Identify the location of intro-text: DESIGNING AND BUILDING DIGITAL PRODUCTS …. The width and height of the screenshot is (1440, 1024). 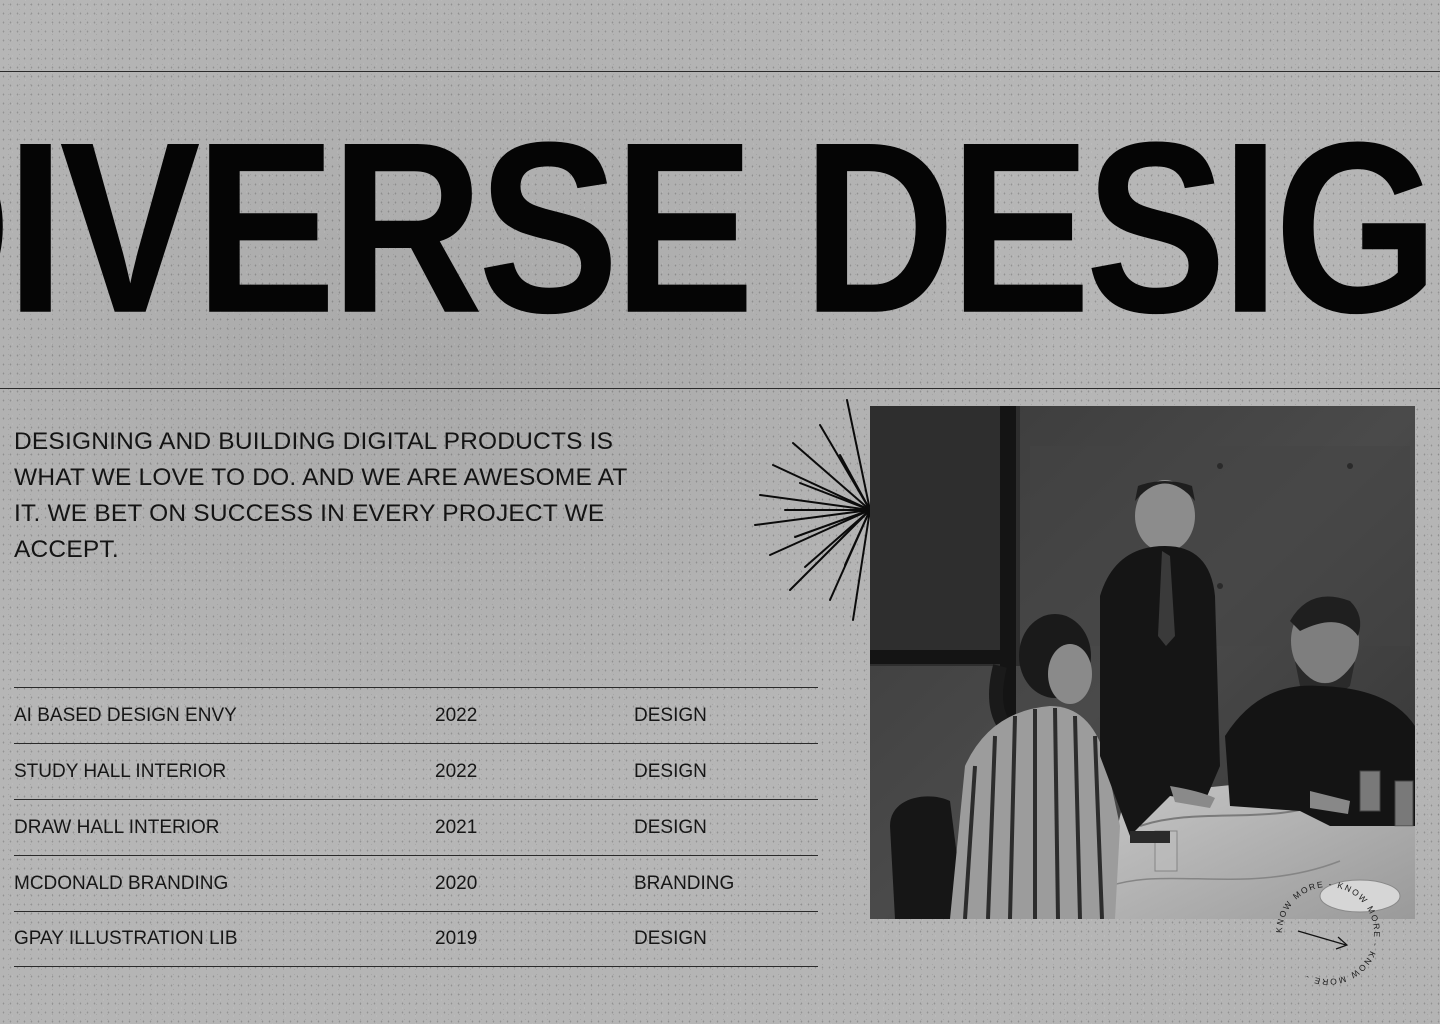
(321, 495).